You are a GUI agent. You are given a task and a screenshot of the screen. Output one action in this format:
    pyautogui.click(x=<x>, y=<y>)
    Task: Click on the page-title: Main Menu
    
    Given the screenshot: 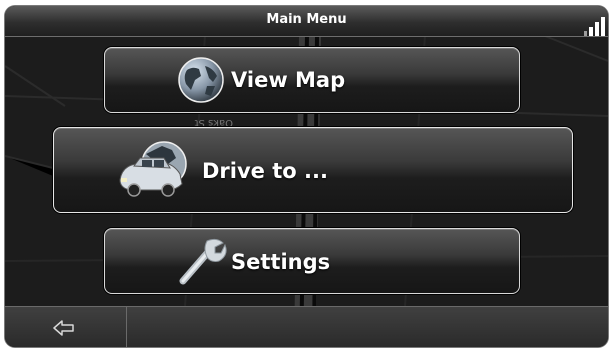 What is the action you would take?
    pyautogui.click(x=306, y=19)
    